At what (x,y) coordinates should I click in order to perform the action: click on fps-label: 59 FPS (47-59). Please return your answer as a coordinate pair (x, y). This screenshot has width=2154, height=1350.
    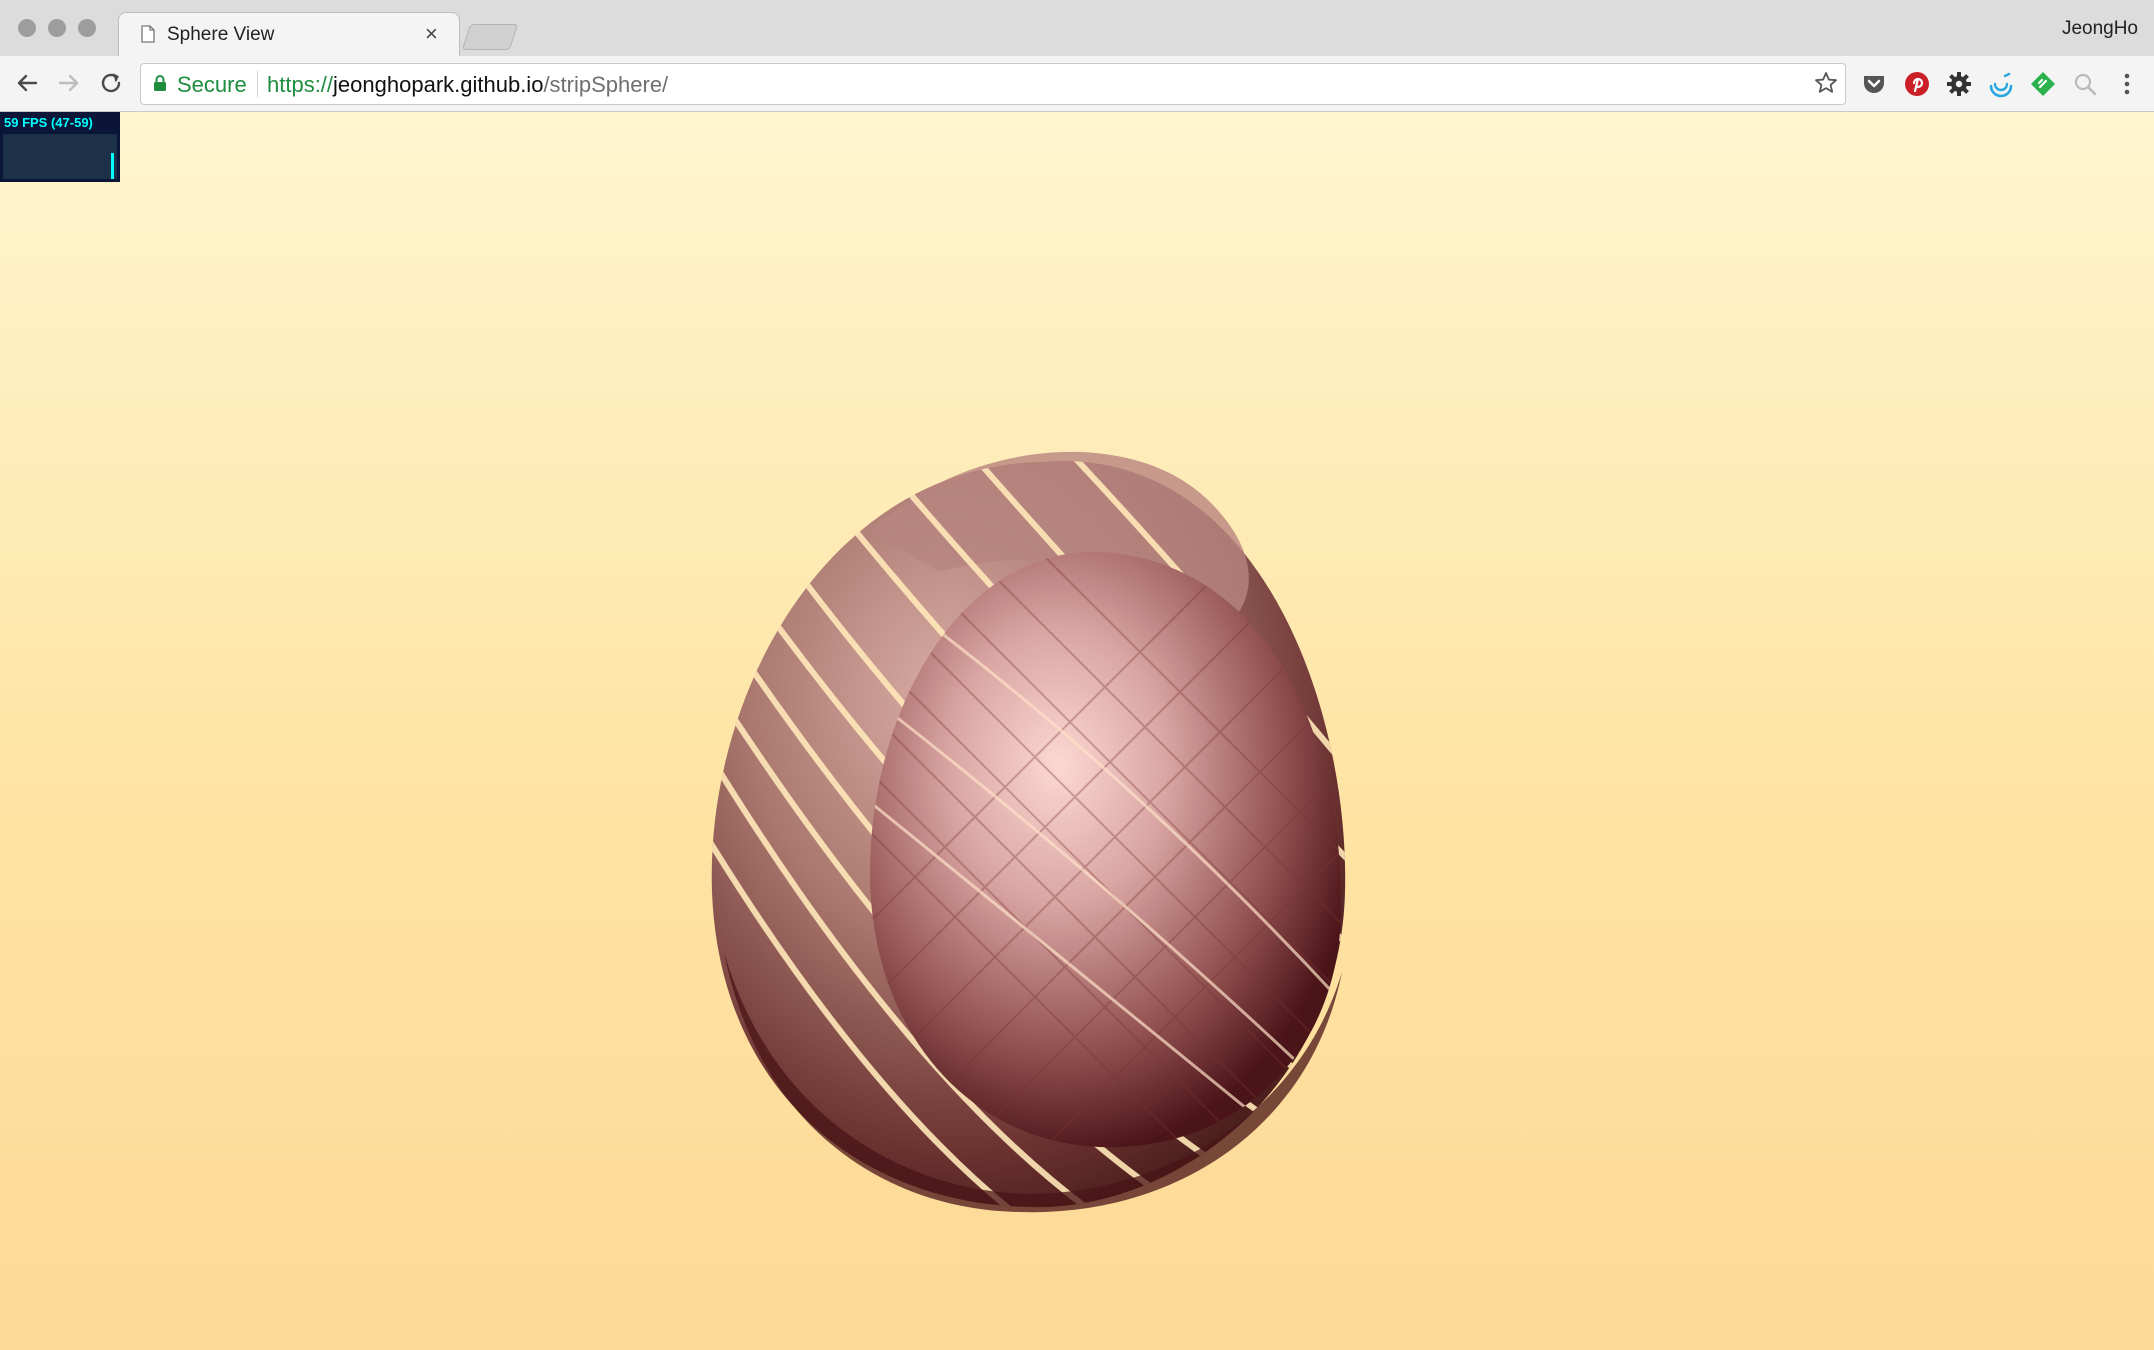
    Looking at the image, I should click on (48, 122).